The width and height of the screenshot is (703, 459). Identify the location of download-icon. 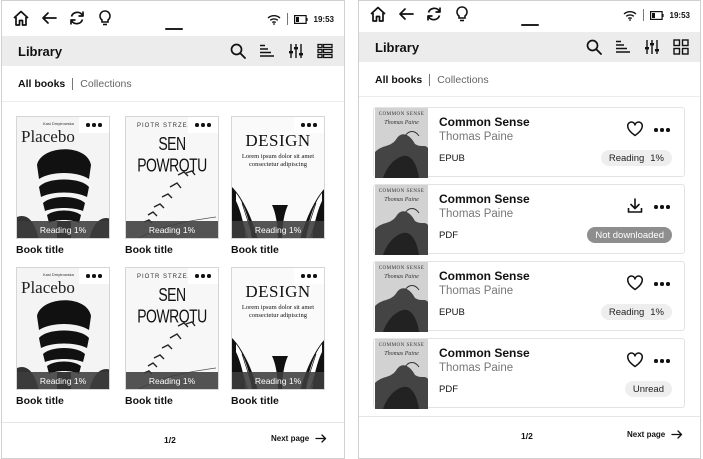
(635, 206).